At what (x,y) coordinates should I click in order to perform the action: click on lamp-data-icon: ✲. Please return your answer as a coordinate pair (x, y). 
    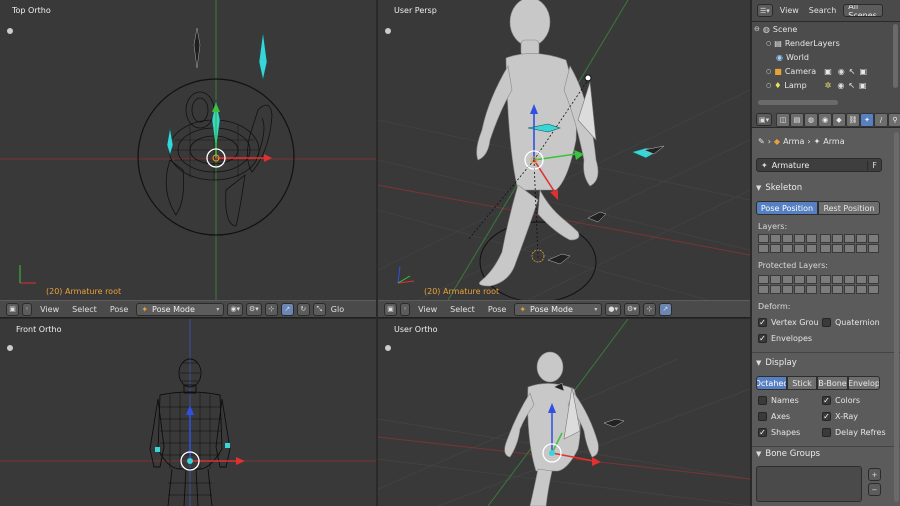
    Looking at the image, I should click on (828, 85).